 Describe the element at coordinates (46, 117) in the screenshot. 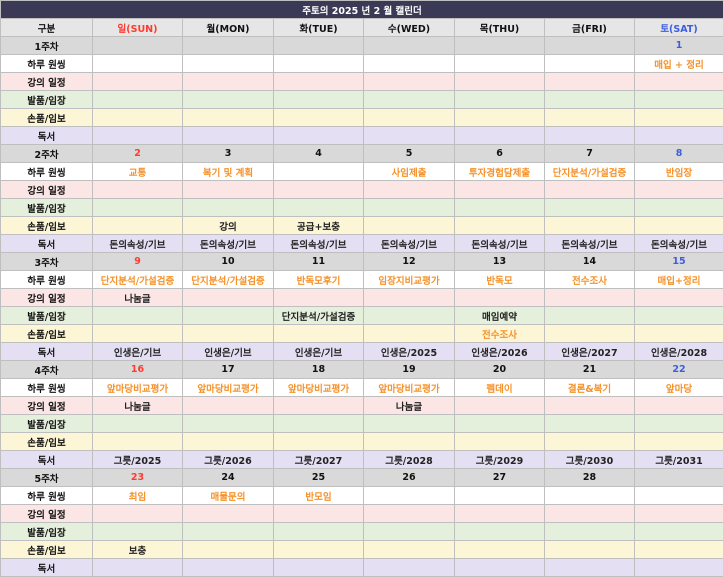

I see `row-label: 손품/임보` at that location.